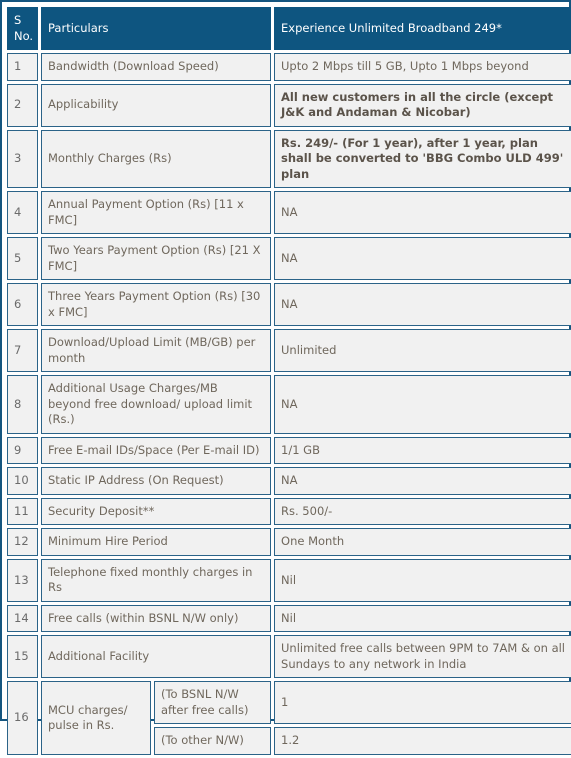 The height and width of the screenshot is (758, 571). I want to click on row-particulars: Two Years Payment Option (Rs) [21 X FMC], so click(156, 259).